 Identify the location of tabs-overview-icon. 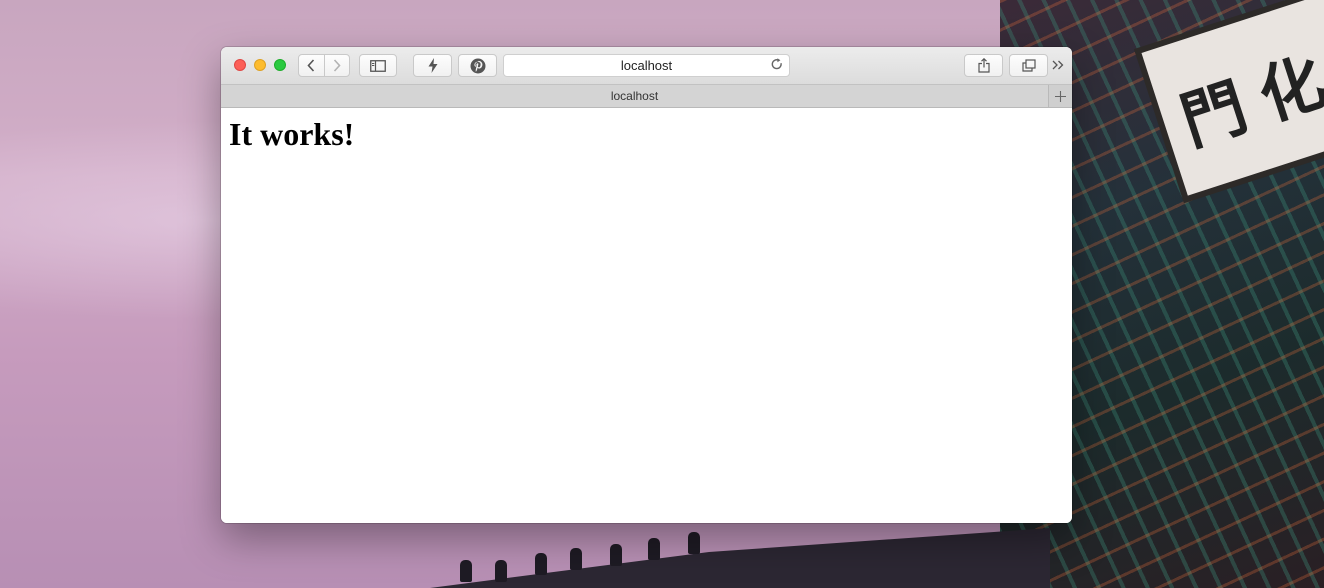
(1028, 65).